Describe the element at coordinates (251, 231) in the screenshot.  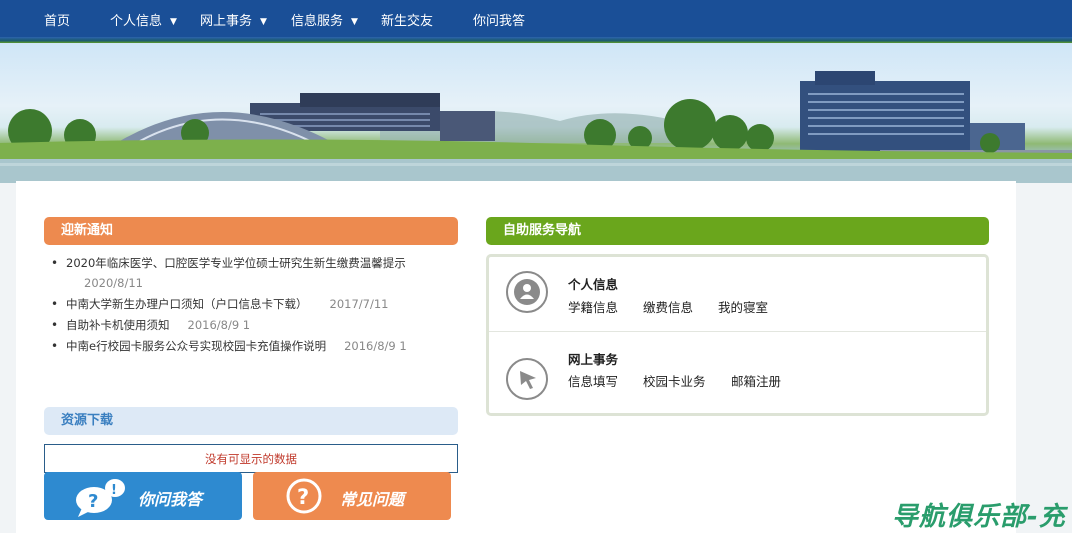
I see `notice-header: 迎新通知` at that location.